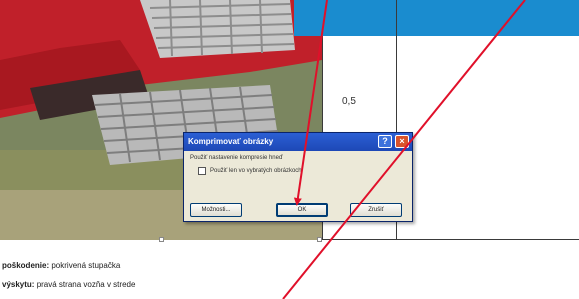 This screenshot has height=299, width=579. Describe the element at coordinates (302, 210) in the screenshot. I see `ok-button: OK` at that location.